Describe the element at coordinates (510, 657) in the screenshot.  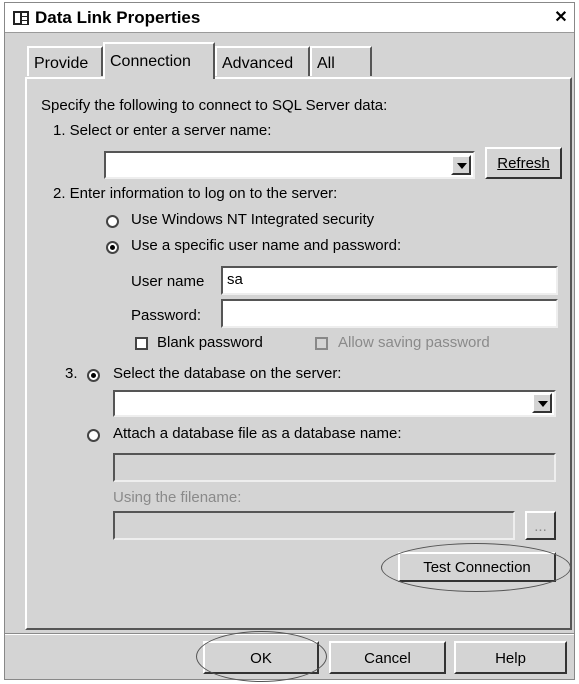
I see `help-button: Help` at that location.